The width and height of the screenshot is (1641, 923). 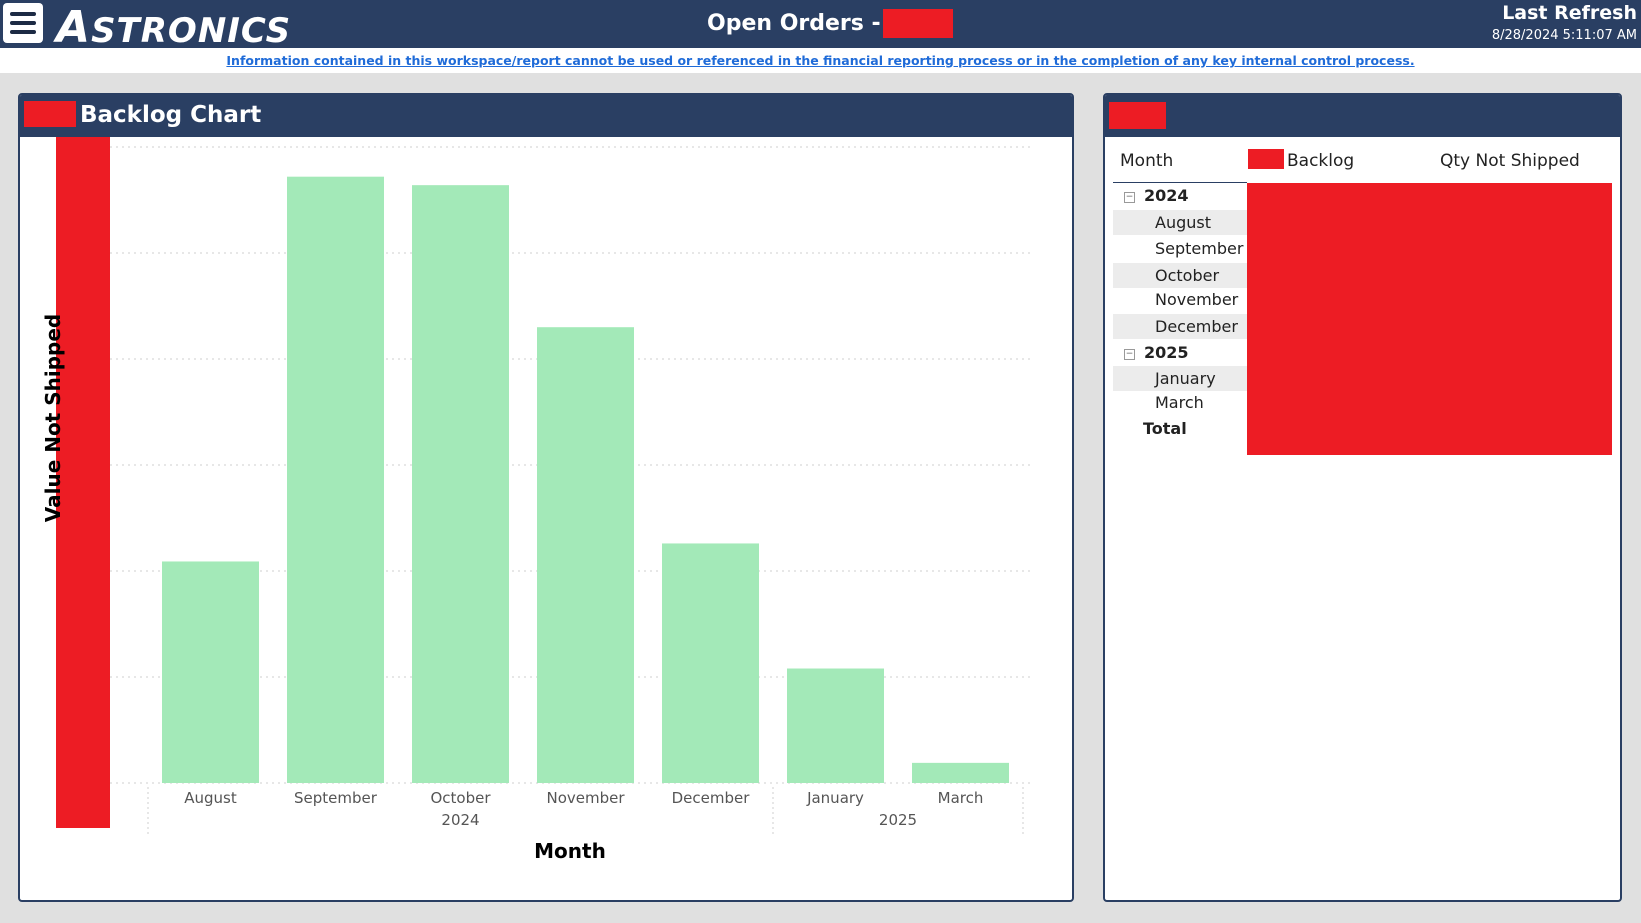 I want to click on backlog-chart-header: Backlog Chart, so click(x=546, y=116).